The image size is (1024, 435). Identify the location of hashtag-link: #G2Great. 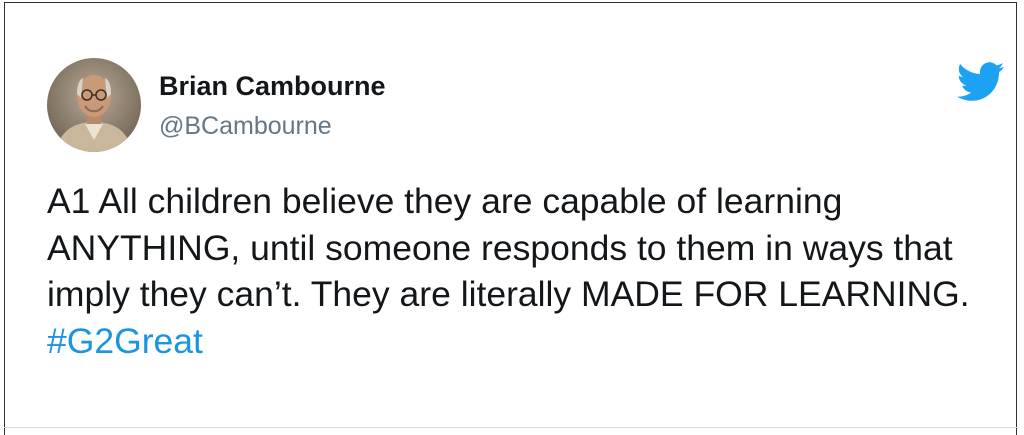
(125, 341).